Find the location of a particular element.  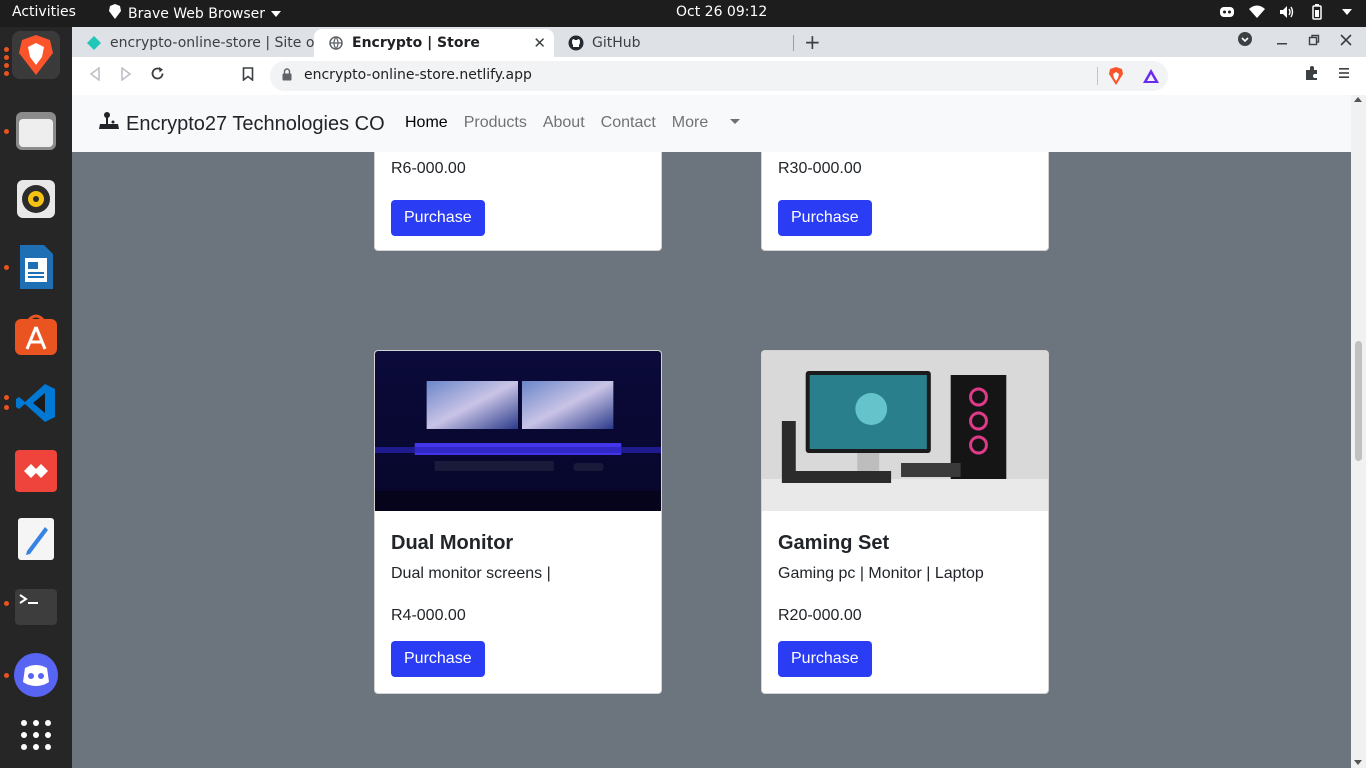

browser-toolbar: encrypto-online-store.netlify.app is located at coordinates (719, 76).